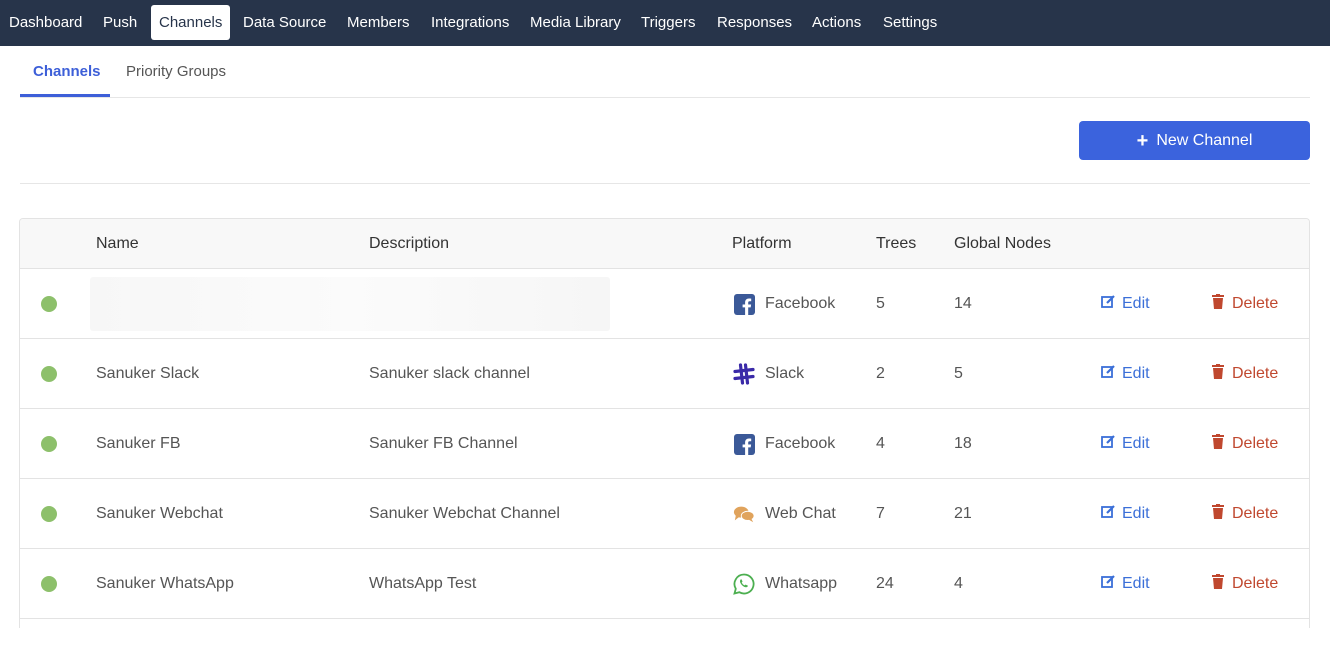 The height and width of the screenshot is (646, 1330). I want to click on nav-triggers: Triggers, so click(668, 22).